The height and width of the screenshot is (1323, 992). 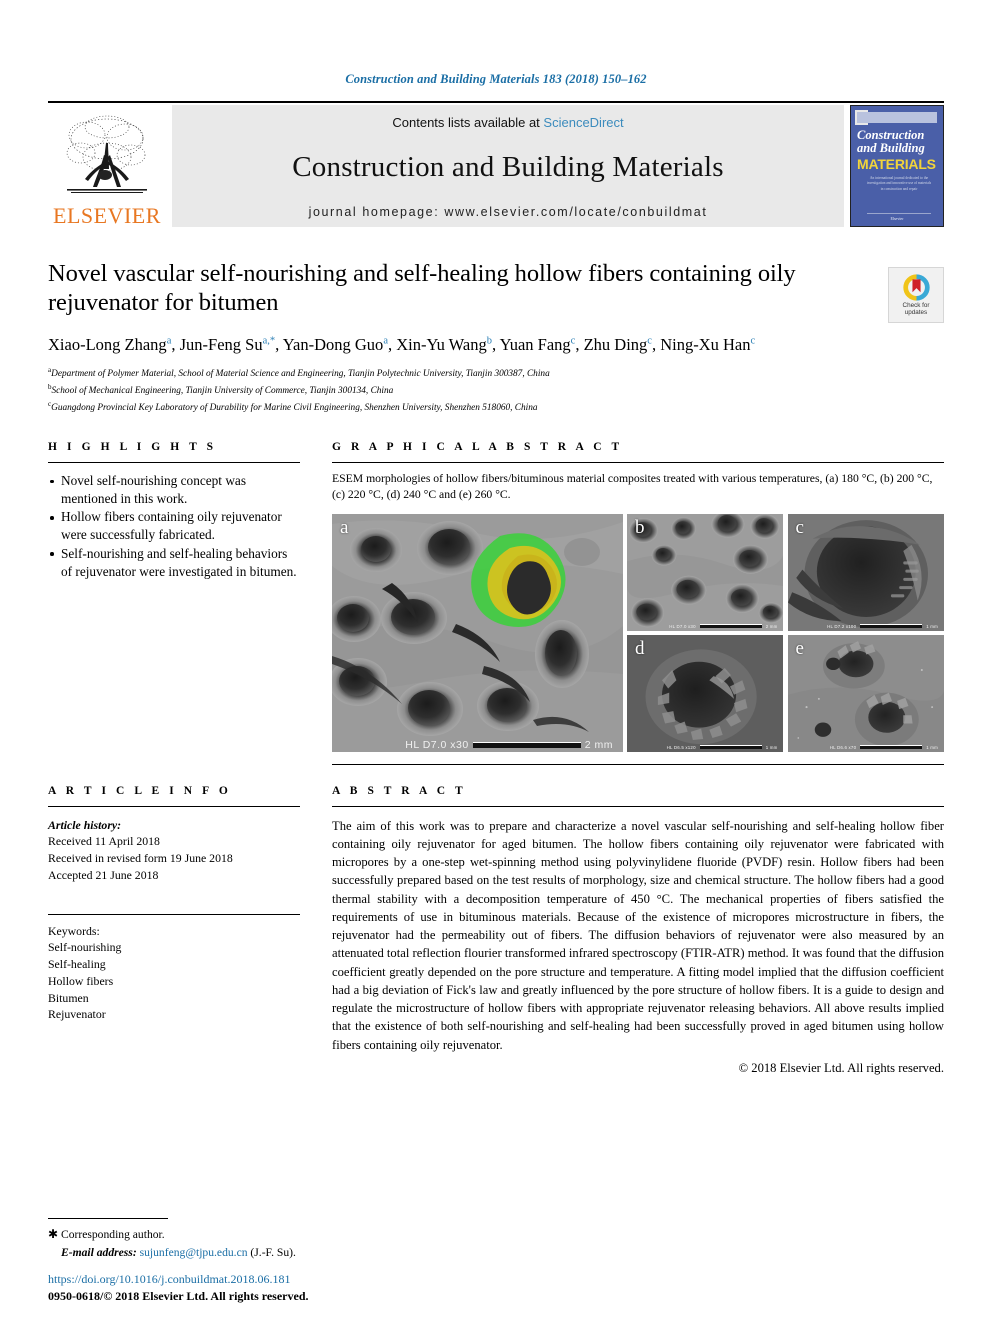 I want to click on article-info-divider, so click(x=174, y=806).